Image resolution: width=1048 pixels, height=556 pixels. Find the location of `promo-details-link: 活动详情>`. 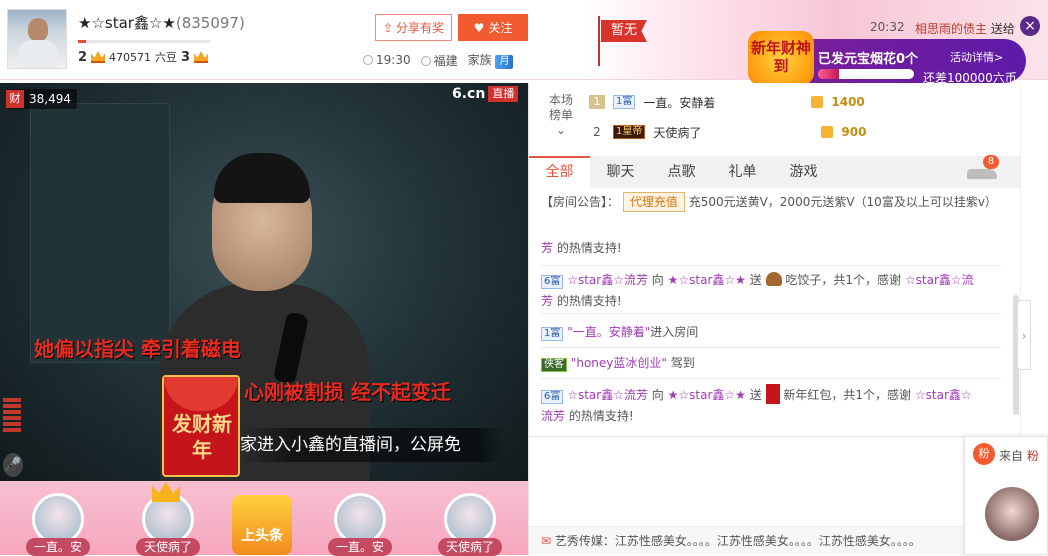

promo-details-link: 活动详情> is located at coordinates (976, 57).